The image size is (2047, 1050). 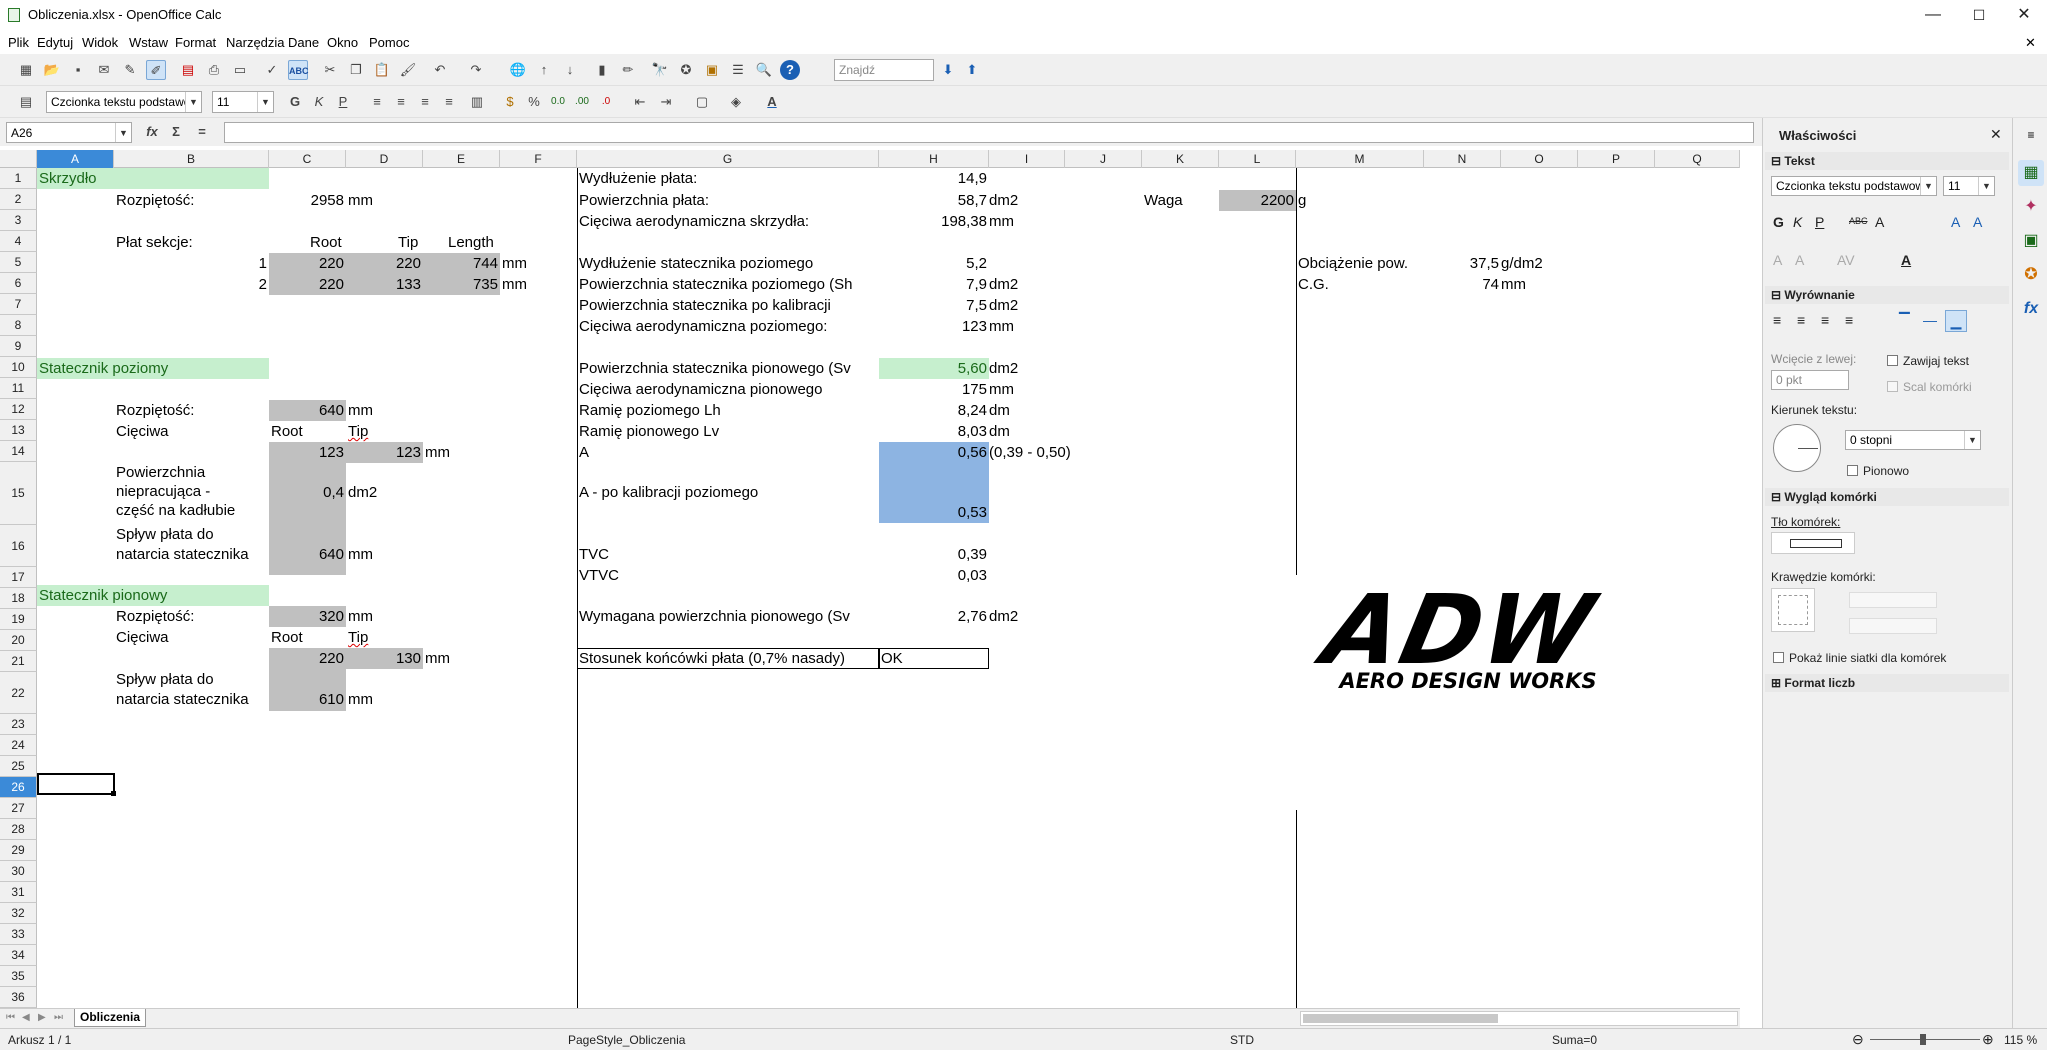 I want to click on column-header: N, so click(x=1462, y=159).